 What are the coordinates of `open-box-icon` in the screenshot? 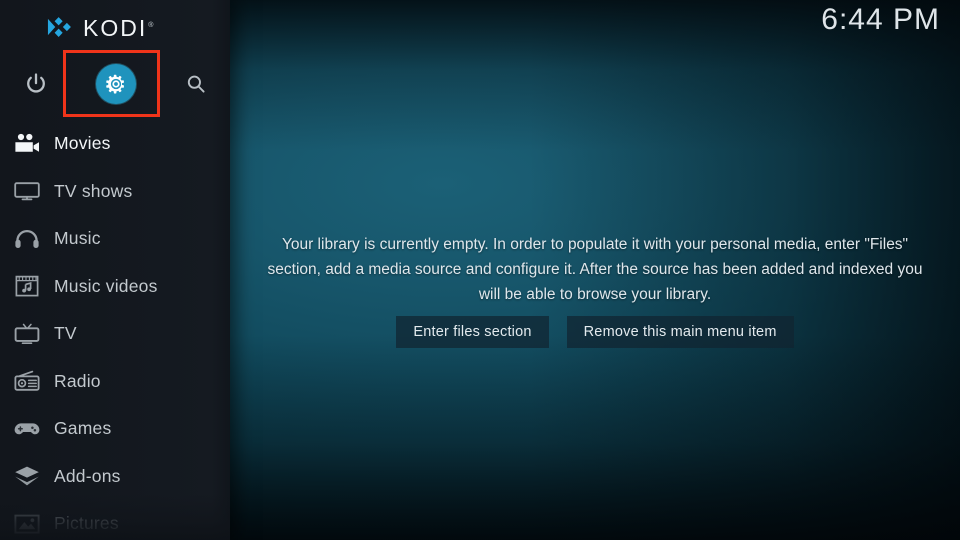 It's located at (27, 476).